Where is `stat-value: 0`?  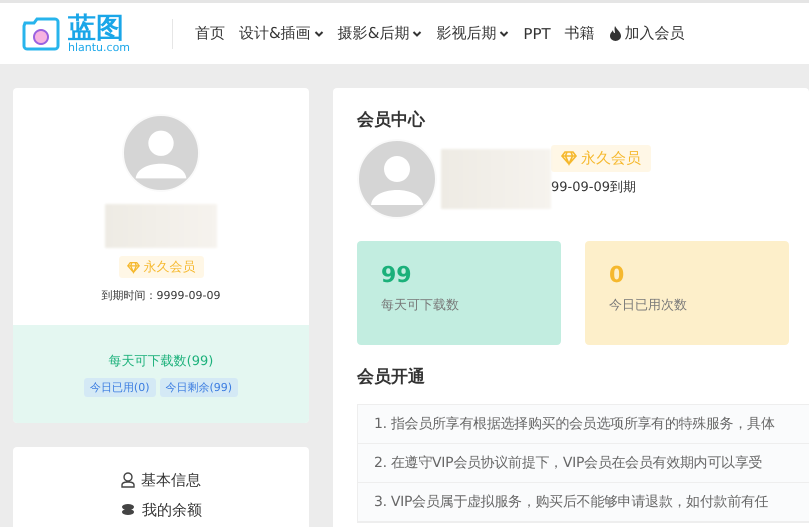
stat-value: 0 is located at coordinates (617, 275).